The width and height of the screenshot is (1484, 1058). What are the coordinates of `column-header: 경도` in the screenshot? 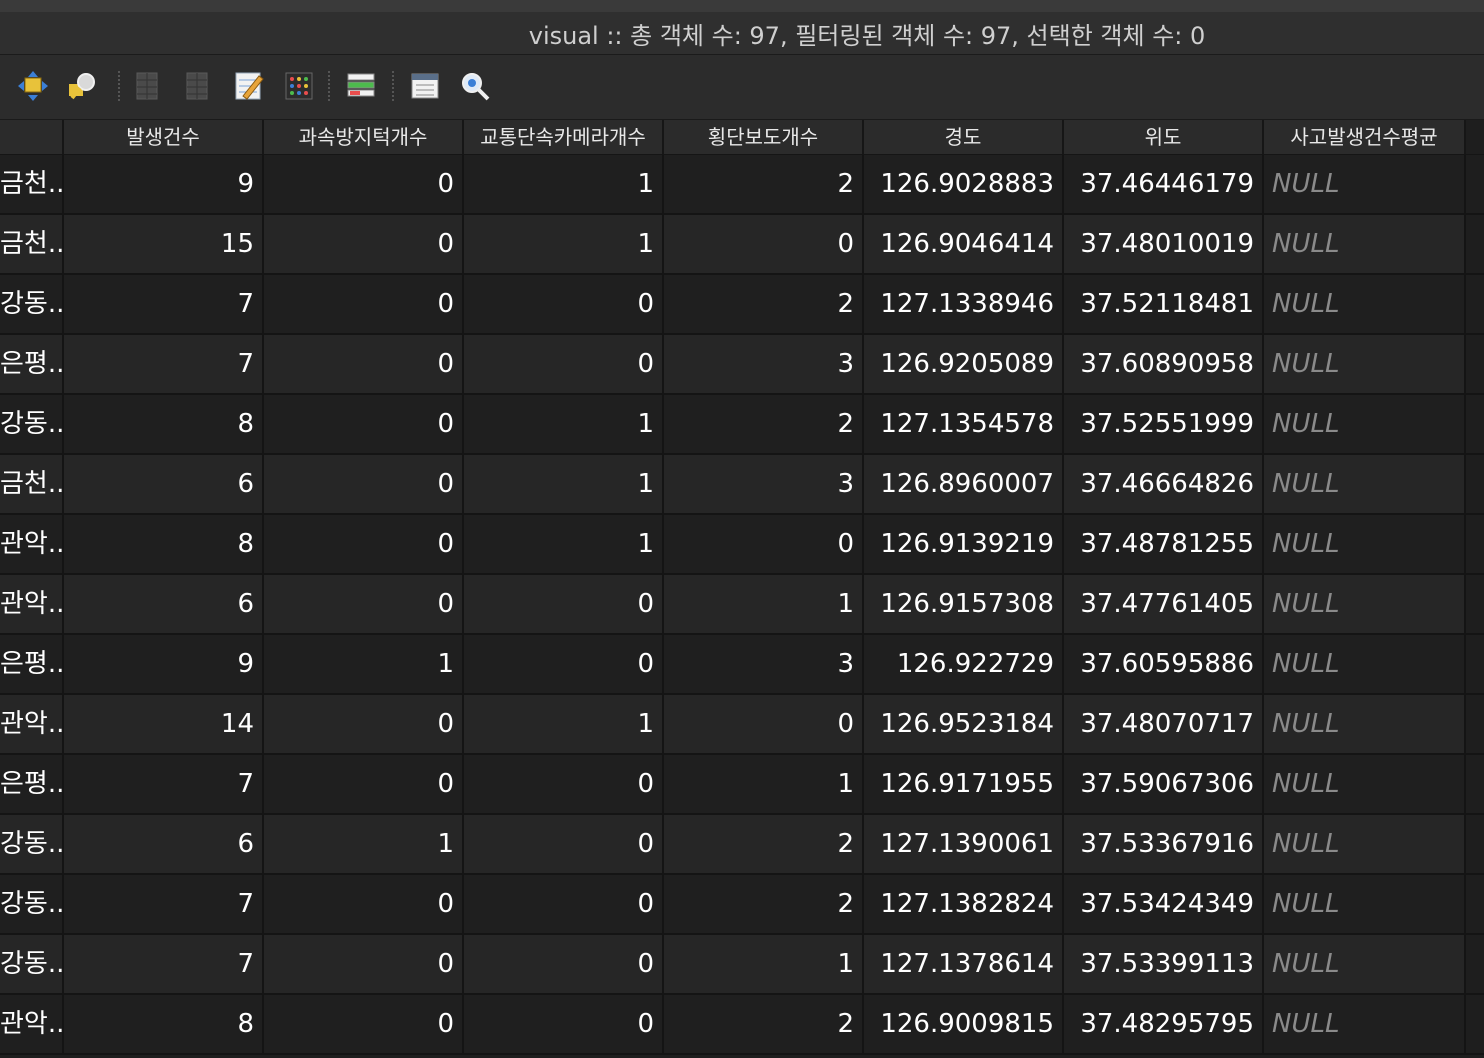 It's located at (964, 137).